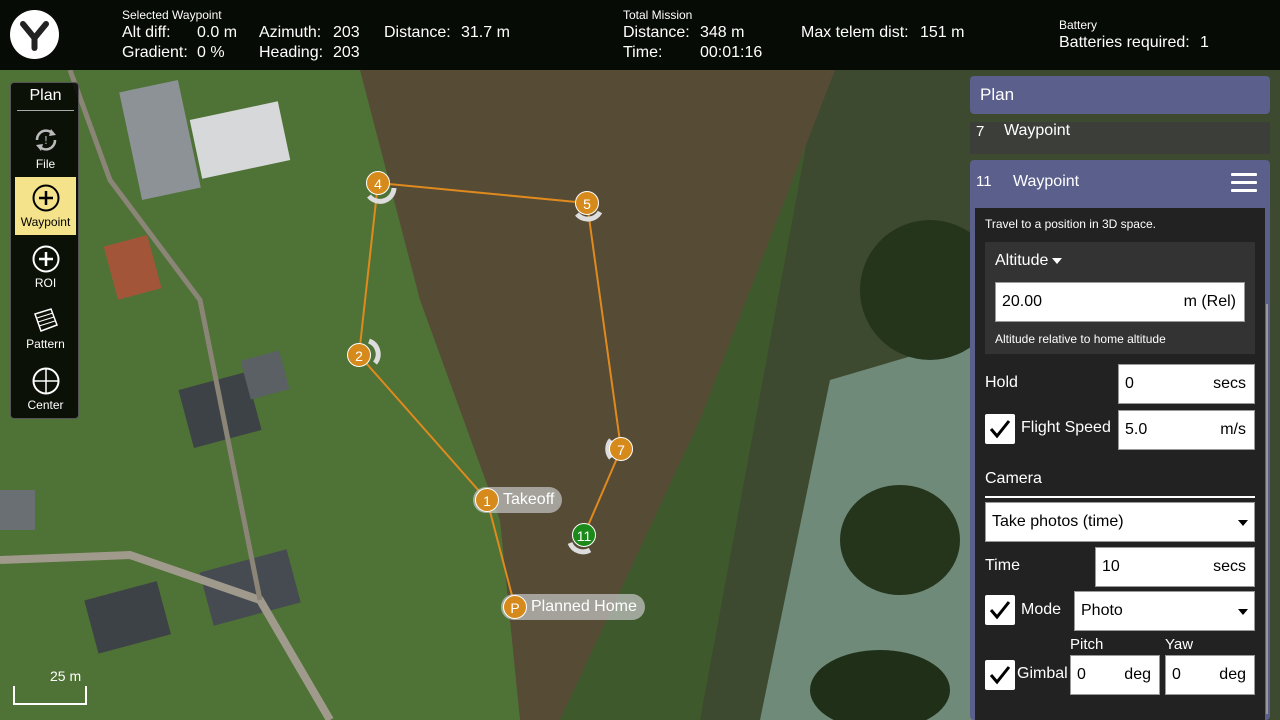 The height and width of the screenshot is (720, 1280). I want to click on mode-select: Photo, so click(1164, 611).